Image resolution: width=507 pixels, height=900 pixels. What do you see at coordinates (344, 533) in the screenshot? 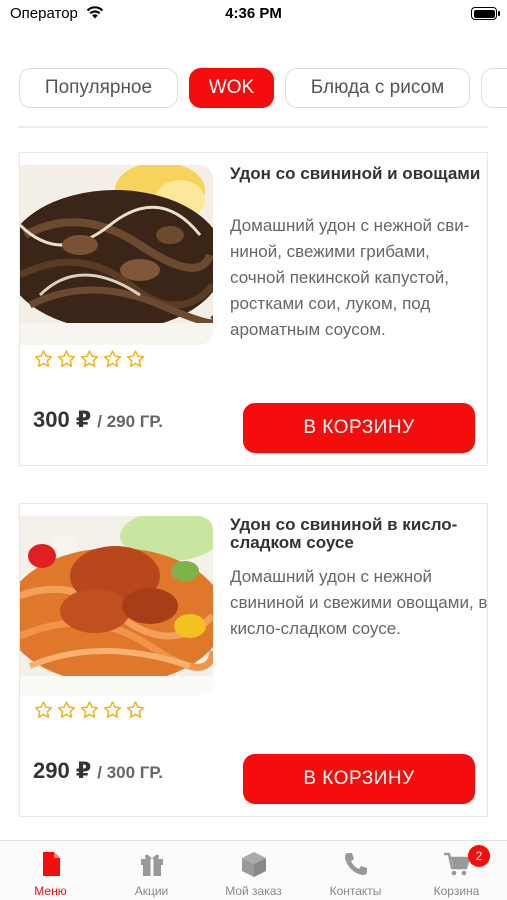
I see `product-title: Удон со свининой в кисло-сладком соусе` at bounding box center [344, 533].